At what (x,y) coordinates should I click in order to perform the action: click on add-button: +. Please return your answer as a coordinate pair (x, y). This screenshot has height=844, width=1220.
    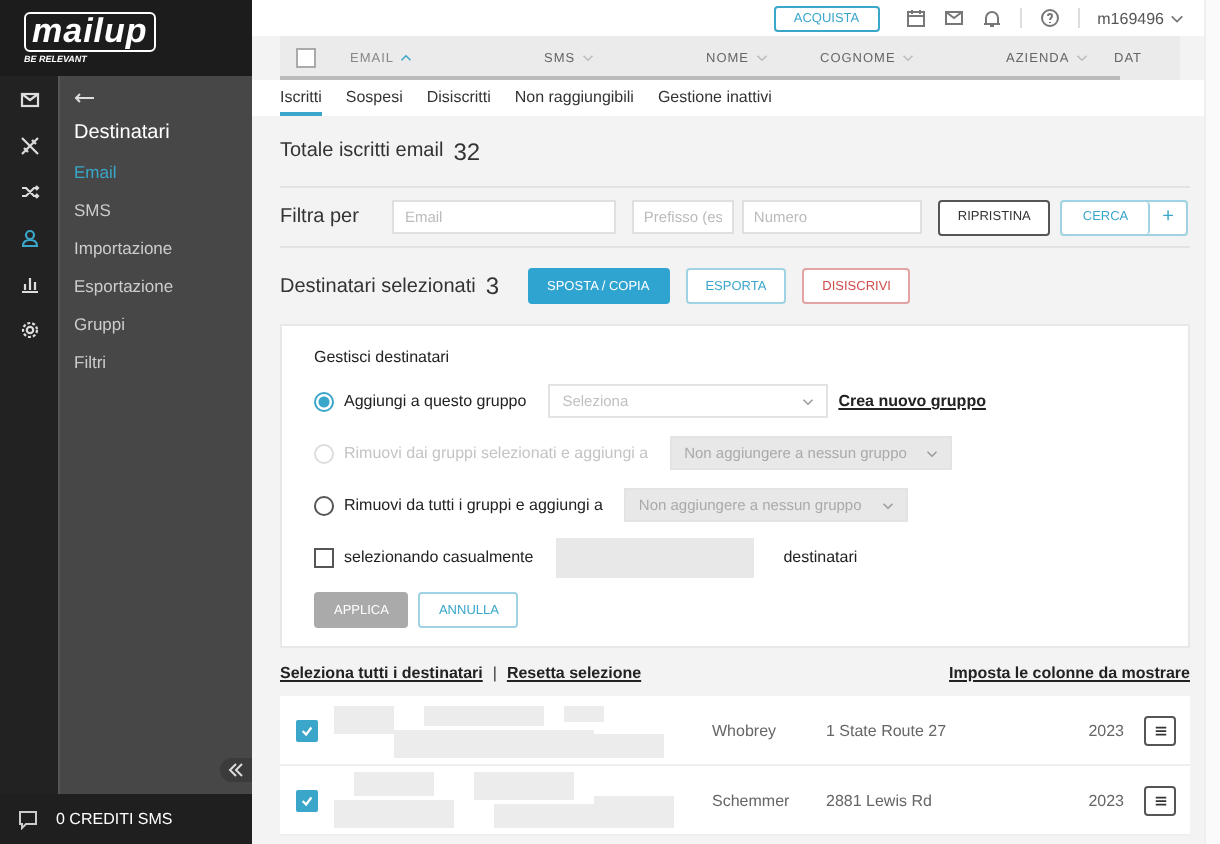
    Looking at the image, I should click on (1168, 217).